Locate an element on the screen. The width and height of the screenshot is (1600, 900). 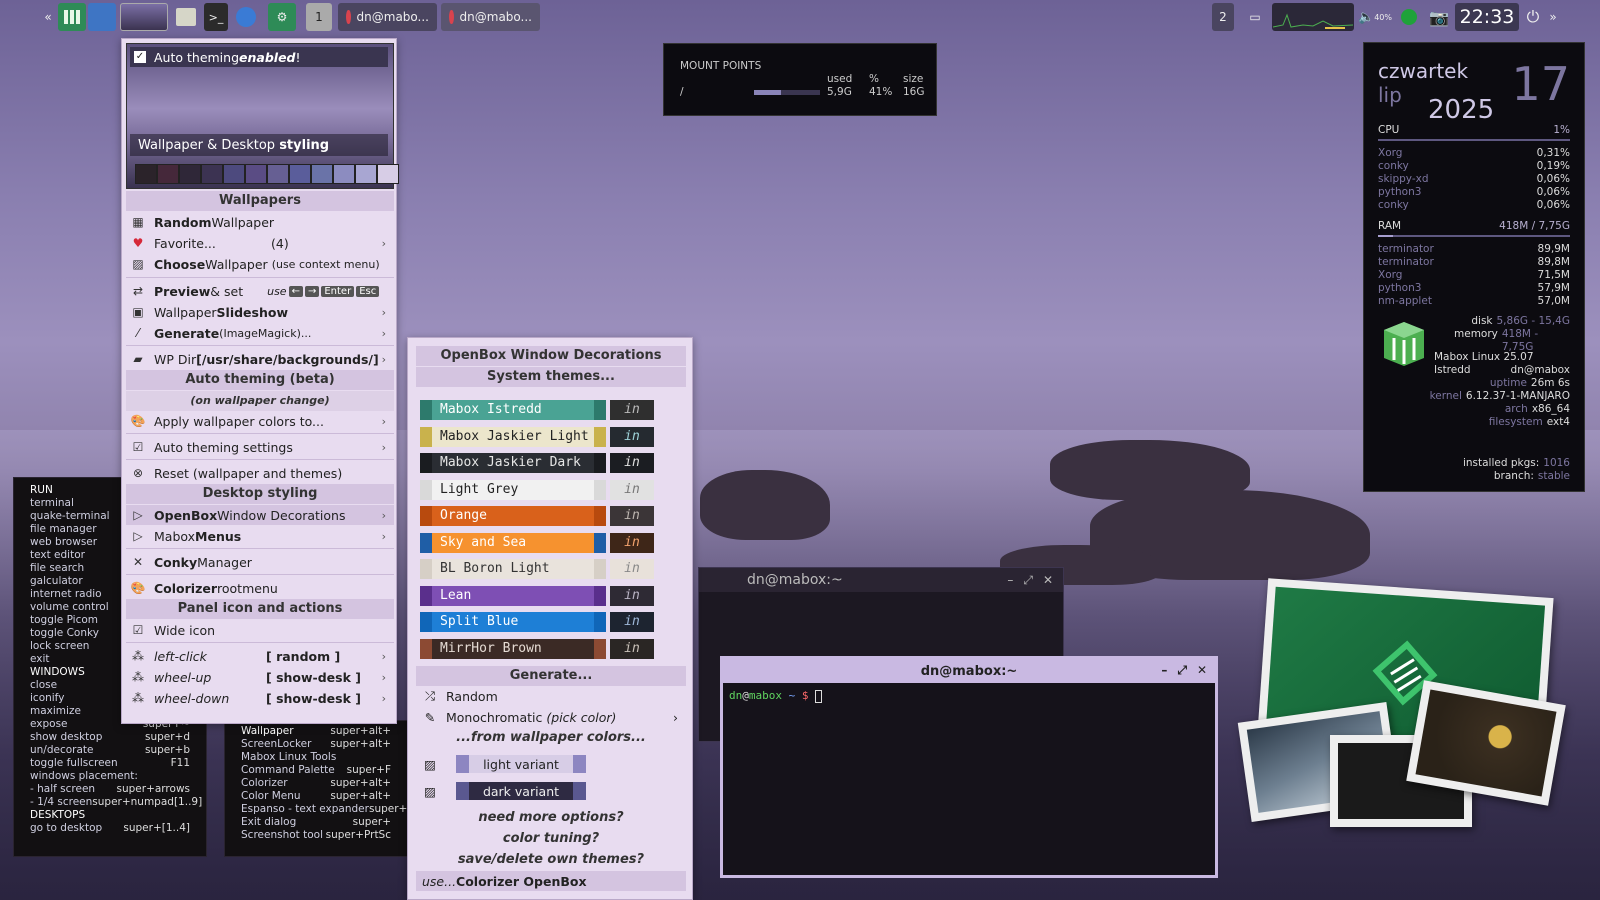
mabox-menus-item: ▷ Mabox Menus › is located at coordinates (260, 536).